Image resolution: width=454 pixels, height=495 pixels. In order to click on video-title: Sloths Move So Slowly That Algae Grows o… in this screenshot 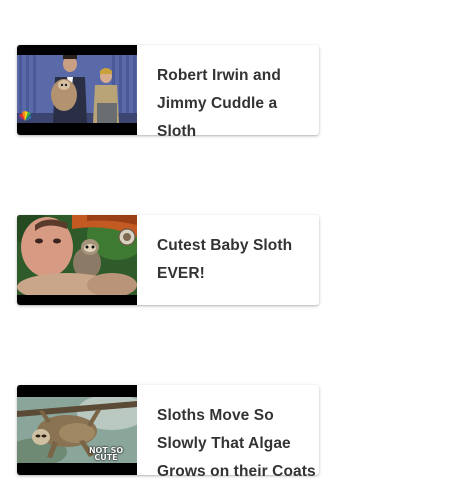, I will do `click(228, 432)`.